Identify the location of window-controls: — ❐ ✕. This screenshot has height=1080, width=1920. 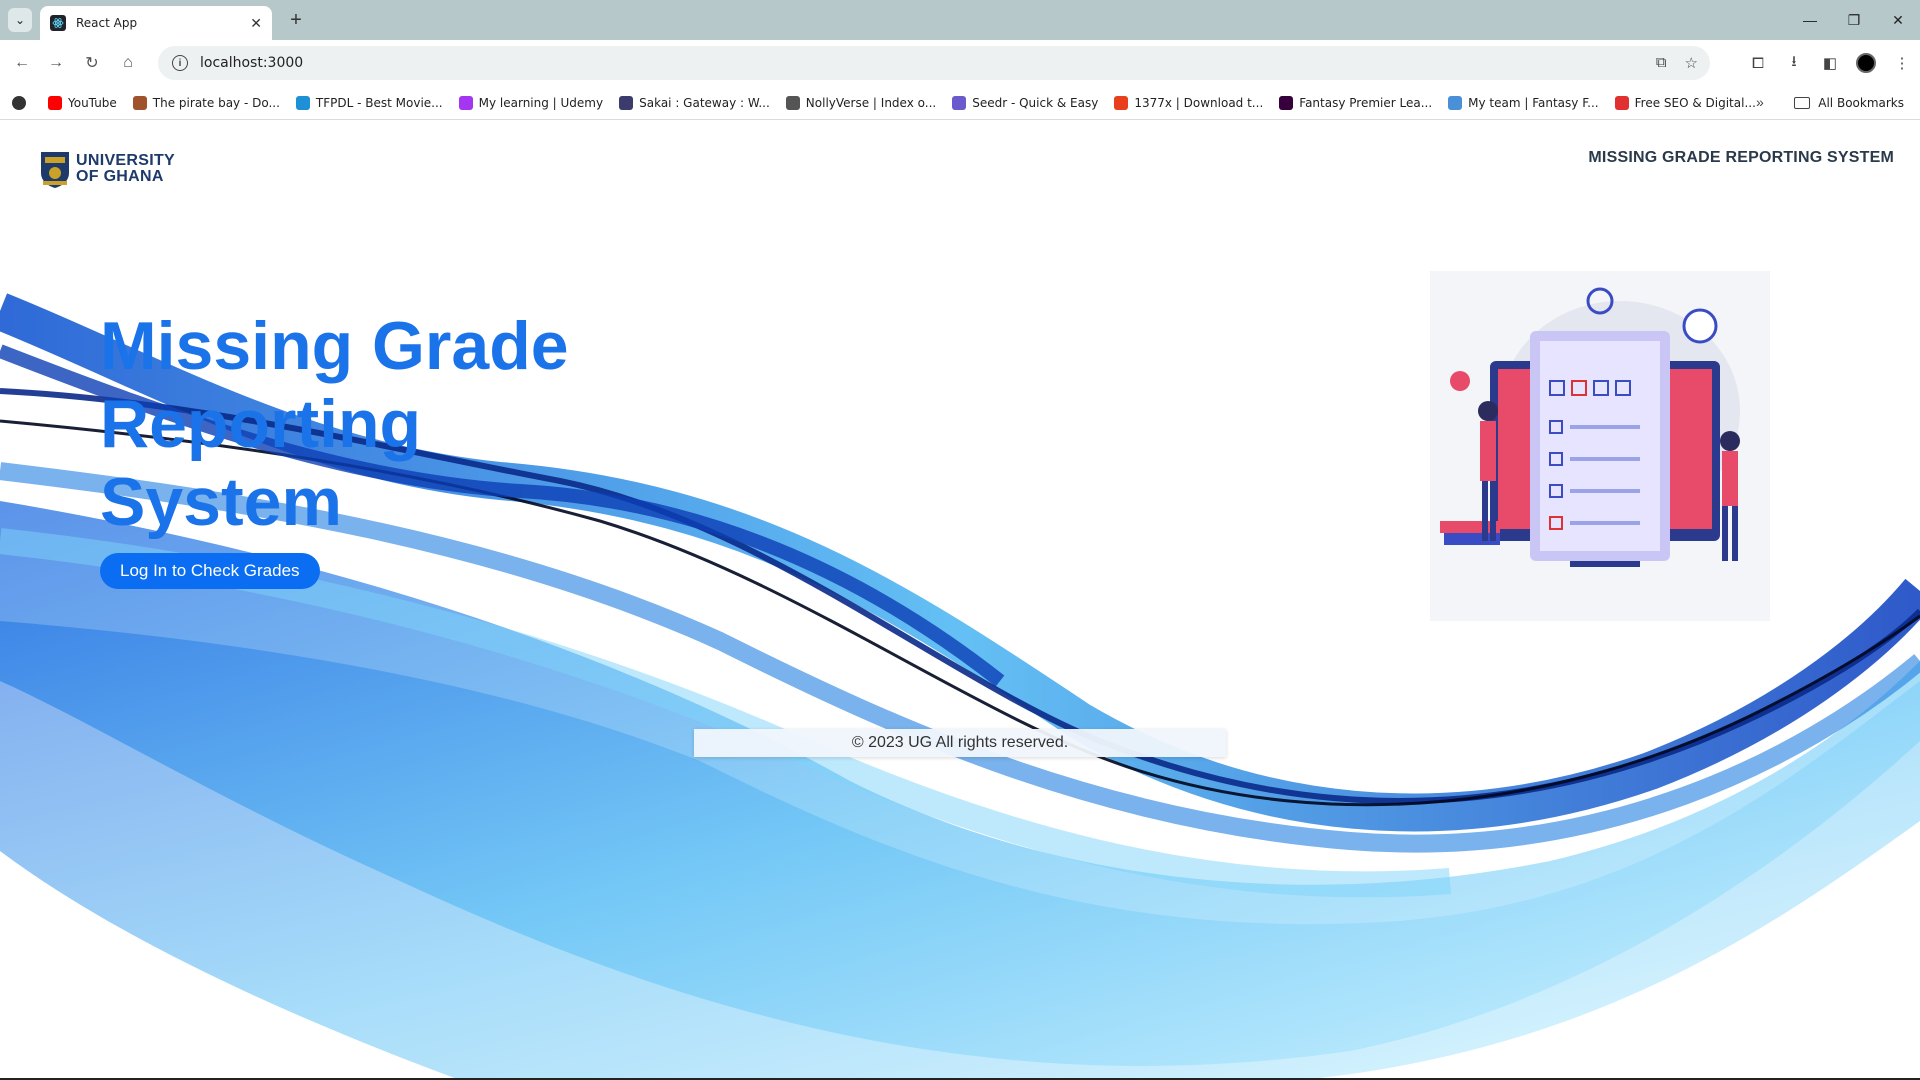
(1854, 20).